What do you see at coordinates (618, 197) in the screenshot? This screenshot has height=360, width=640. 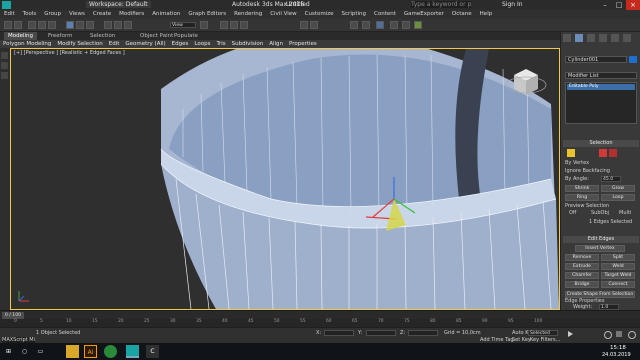 I see `loop-button: Loop` at bounding box center [618, 197].